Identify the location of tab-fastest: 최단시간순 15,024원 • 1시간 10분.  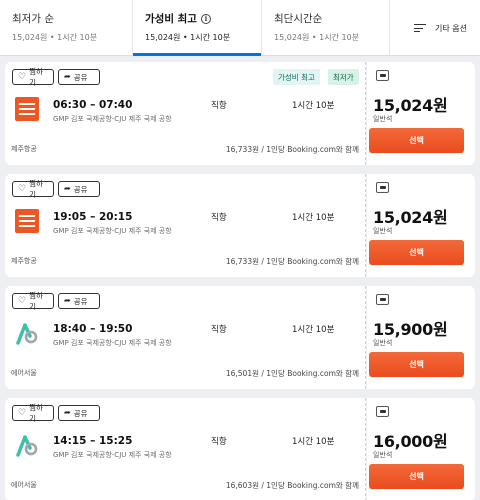
(326, 28).